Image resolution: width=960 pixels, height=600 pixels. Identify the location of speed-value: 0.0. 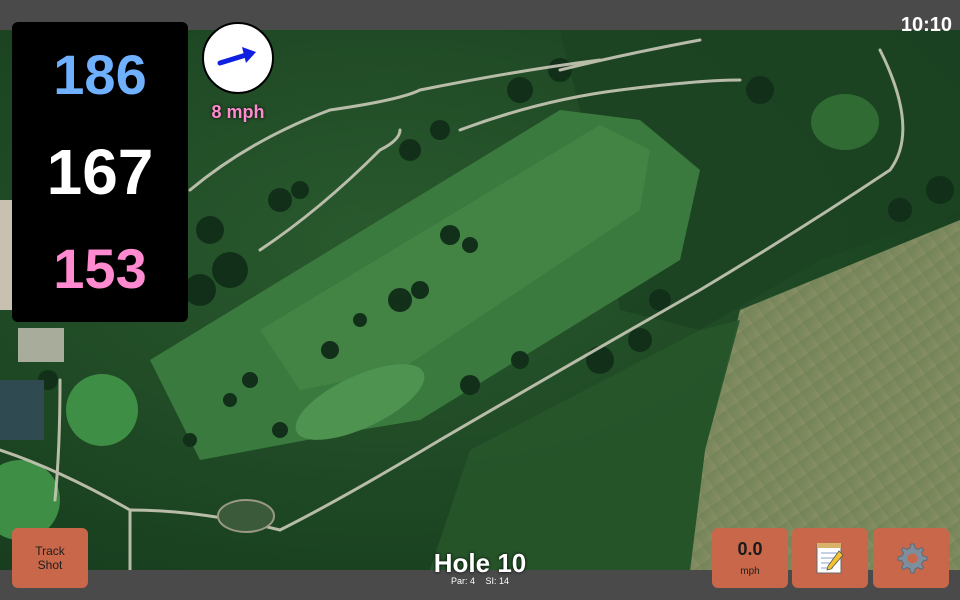
(750, 549).